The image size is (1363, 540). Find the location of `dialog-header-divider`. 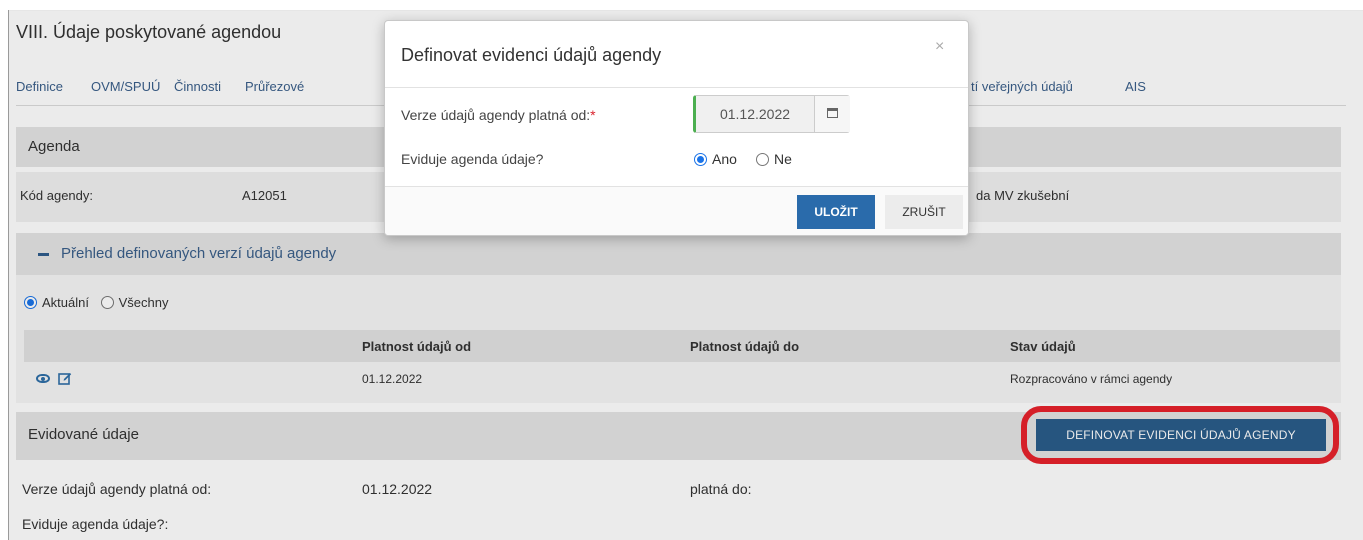

dialog-header-divider is located at coordinates (676, 87).